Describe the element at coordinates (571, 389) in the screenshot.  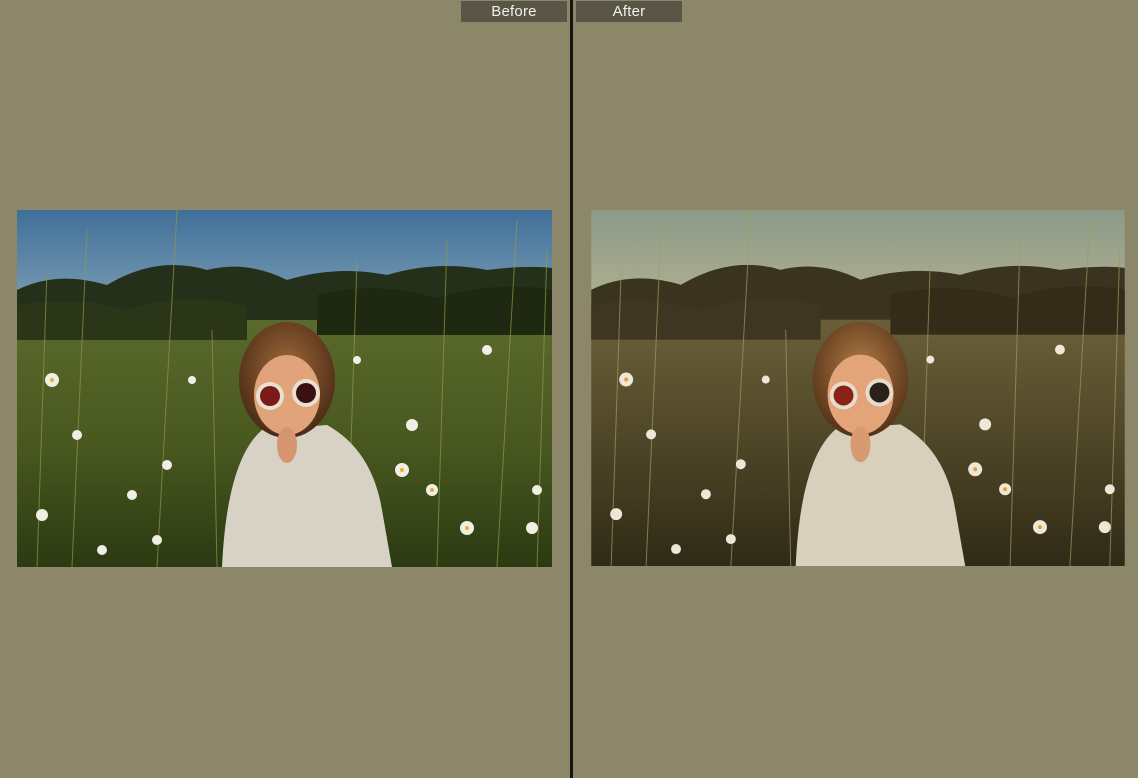
I see `split-divider-line` at that location.